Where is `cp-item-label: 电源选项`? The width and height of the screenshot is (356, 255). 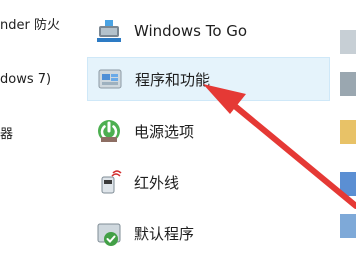
cp-item-label: 电源选项 is located at coordinates (164, 131).